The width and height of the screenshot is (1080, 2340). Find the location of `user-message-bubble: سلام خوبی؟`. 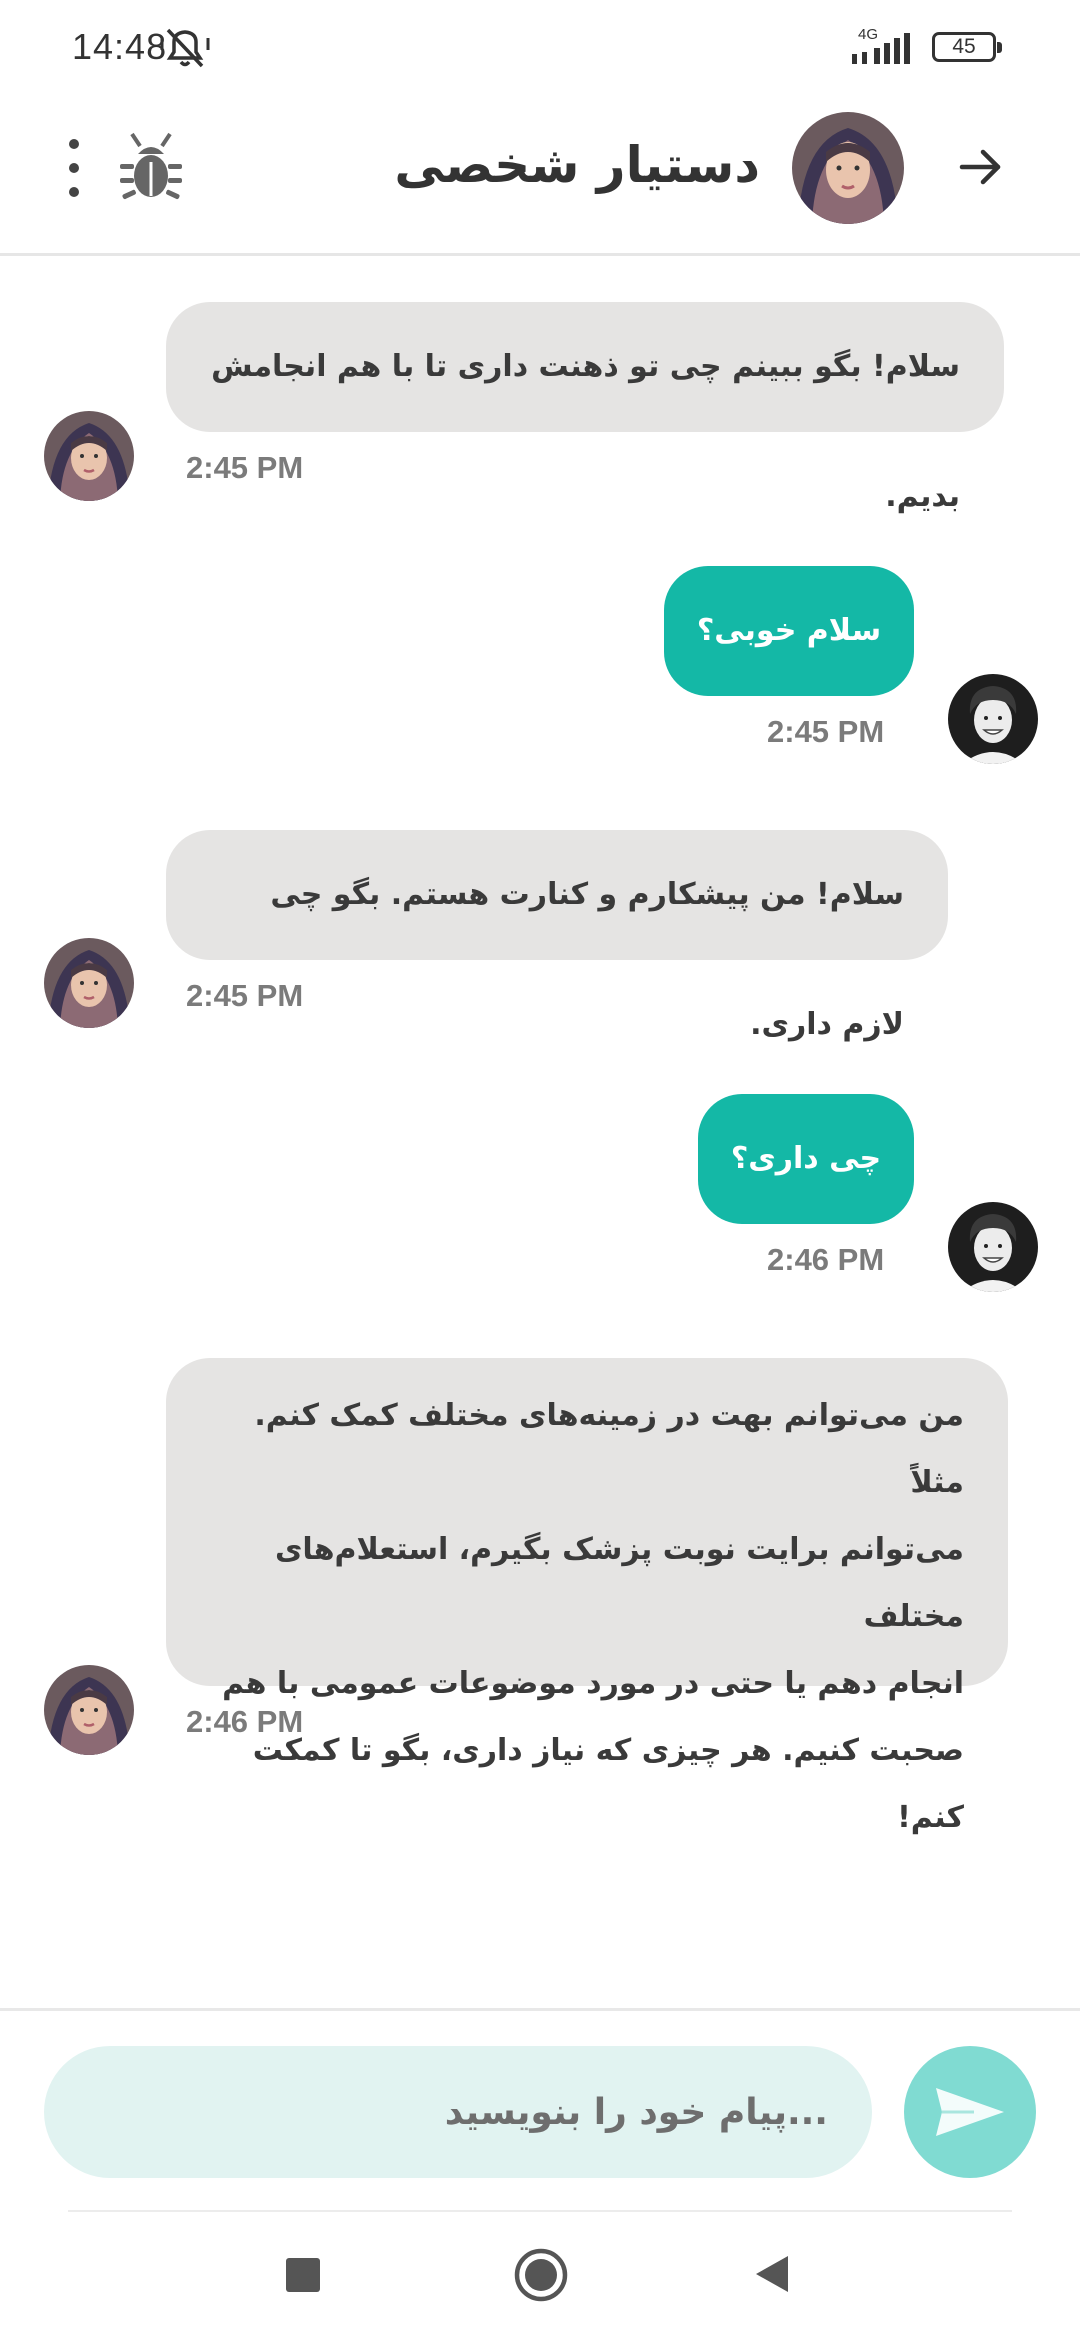

user-message-bubble: سلام خوبی؟ is located at coordinates (789, 631).